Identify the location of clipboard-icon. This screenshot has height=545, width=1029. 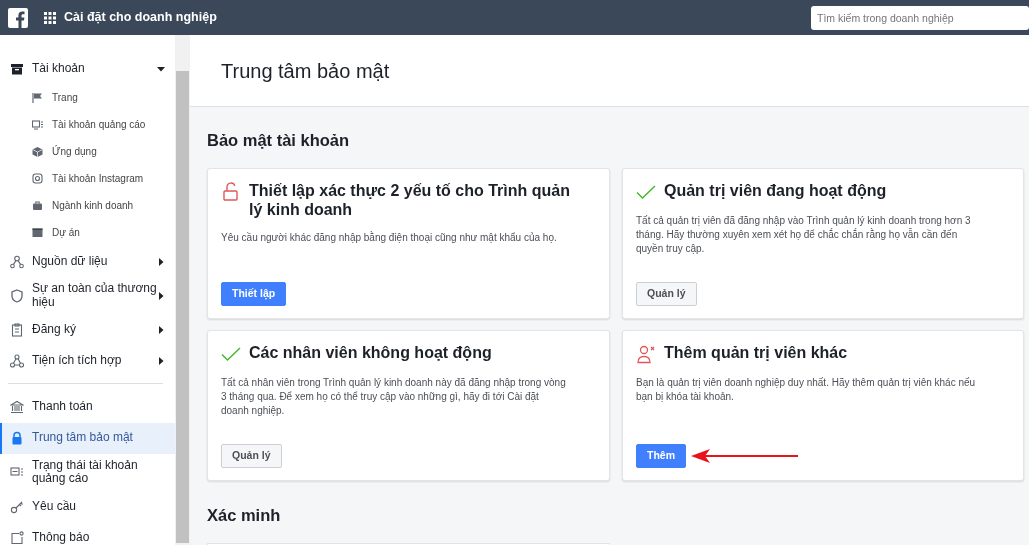
(17, 330).